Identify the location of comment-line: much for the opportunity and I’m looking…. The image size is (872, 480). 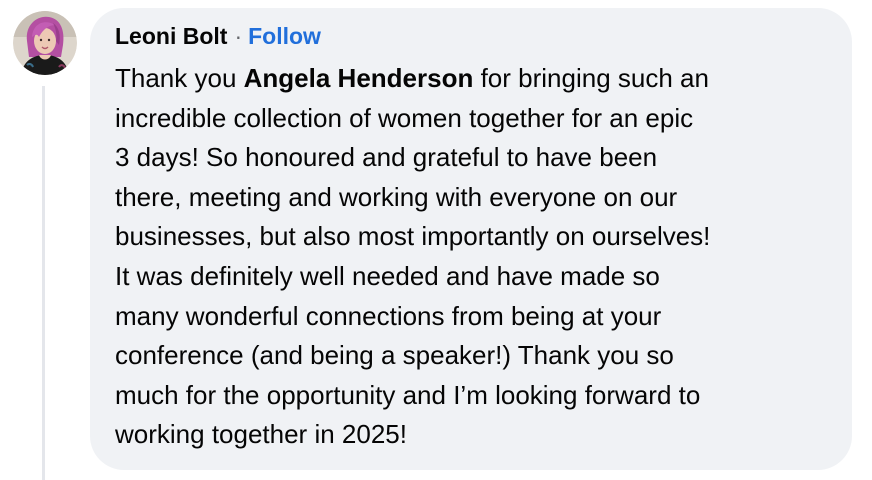
(408, 394).